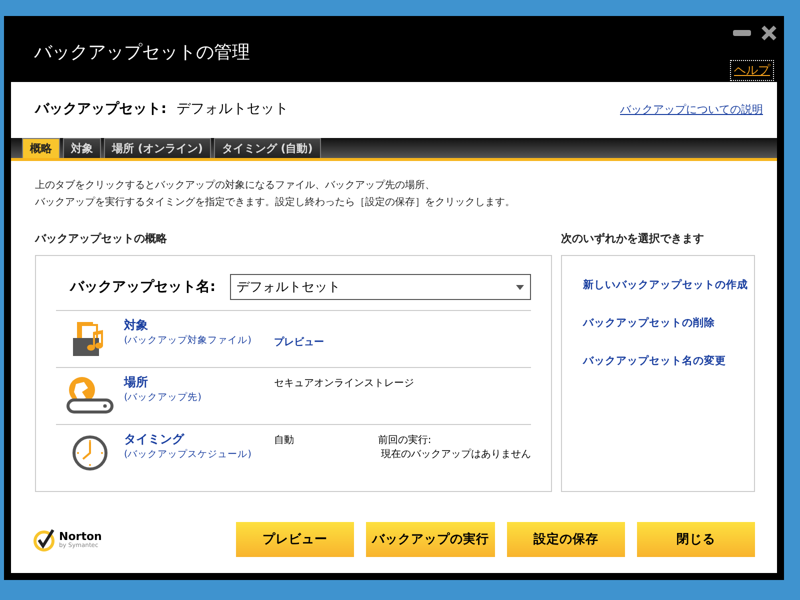 This screenshot has width=800, height=600. Describe the element at coordinates (344, 383) in the screenshot. I see `row-value: セキュアオンラインストレージ` at that location.